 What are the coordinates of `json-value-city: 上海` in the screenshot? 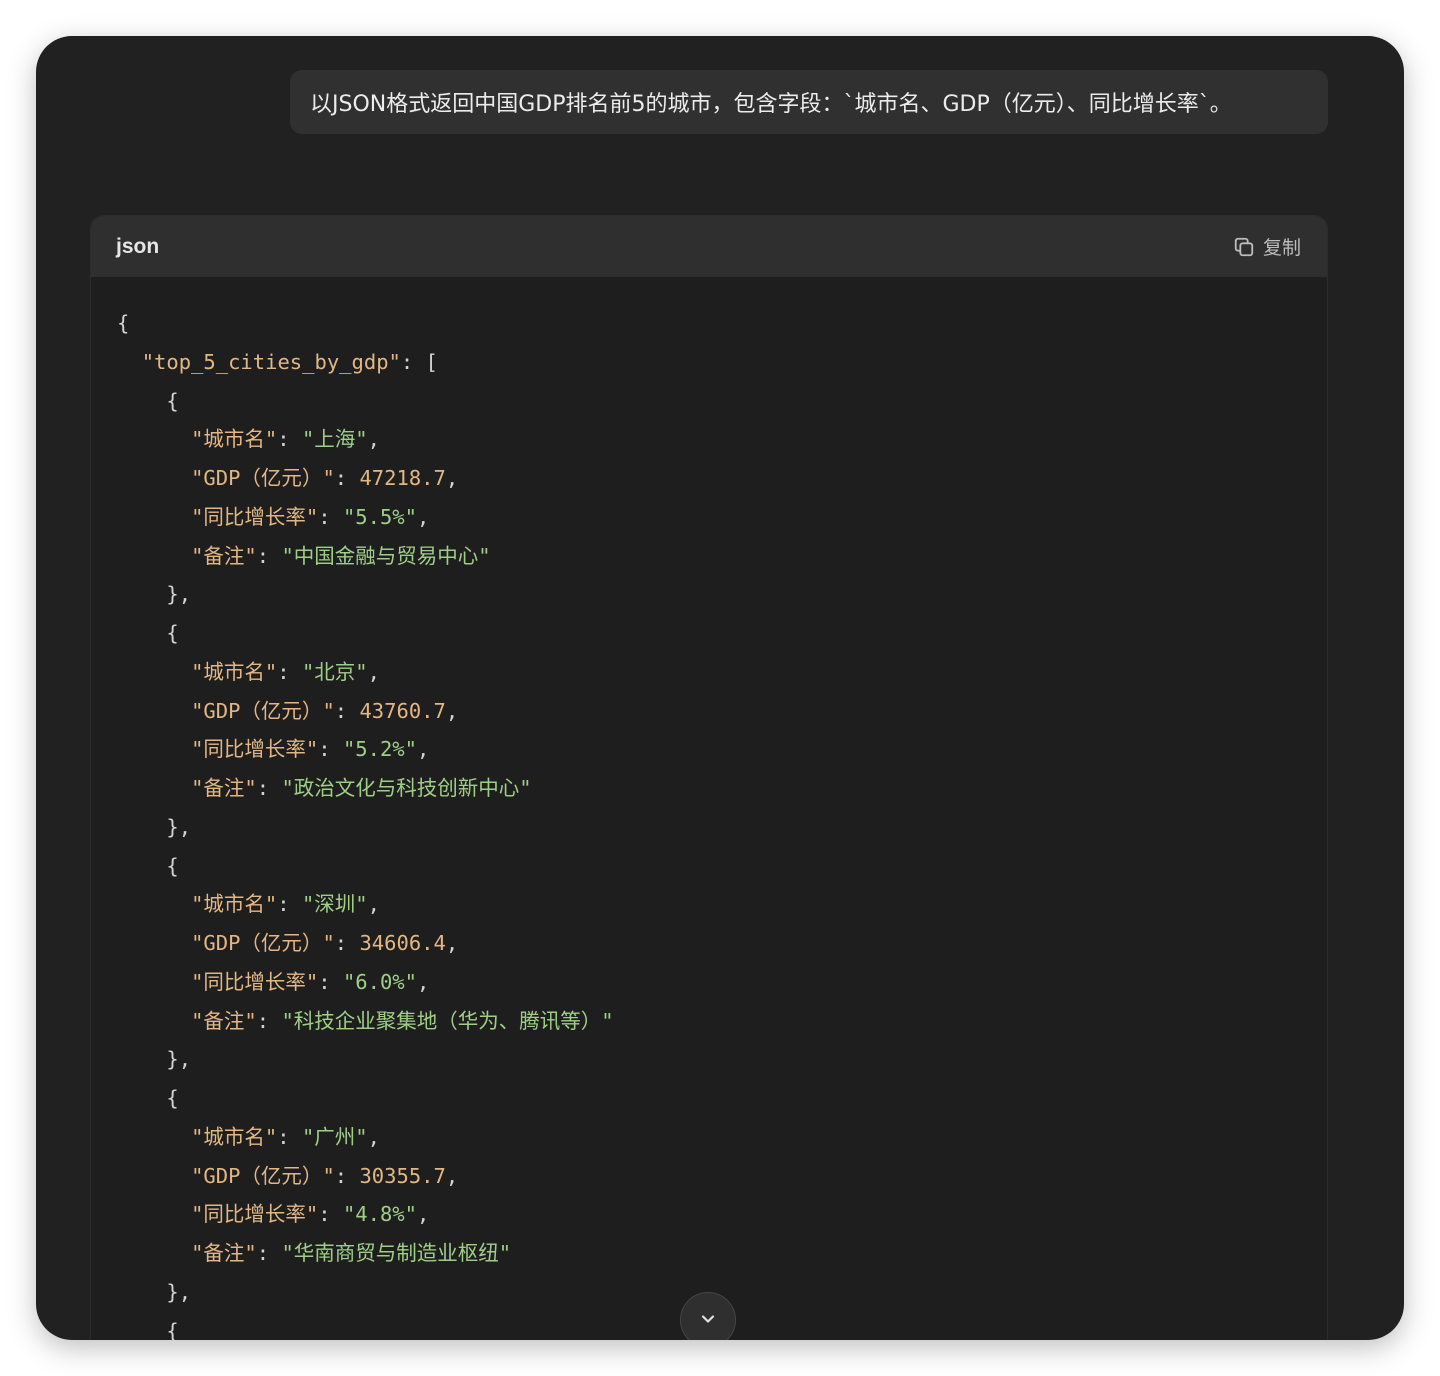 It's located at (335, 439).